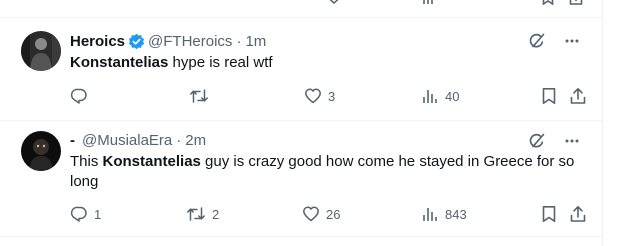 The width and height of the screenshot is (620, 246). I want to click on reply-count: 1, so click(98, 214).